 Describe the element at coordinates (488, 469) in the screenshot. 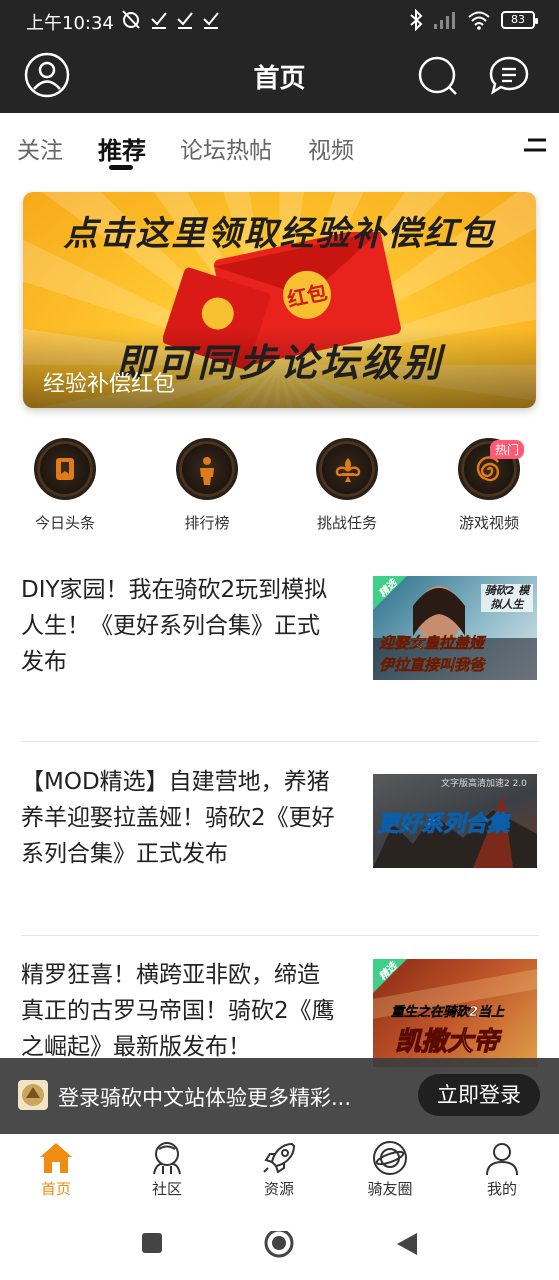

I see `swirl-icon` at that location.